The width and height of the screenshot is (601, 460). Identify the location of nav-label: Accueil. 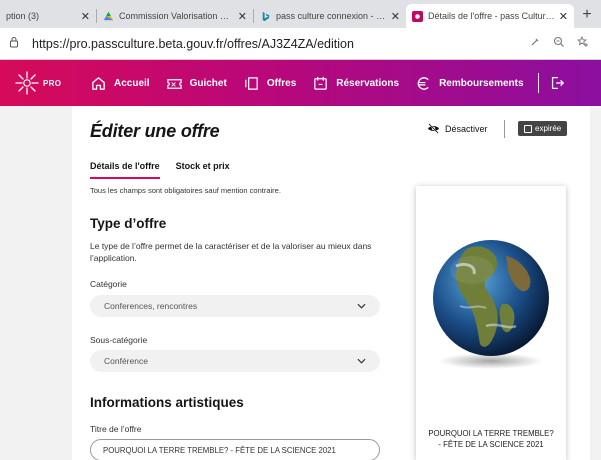
(132, 83).